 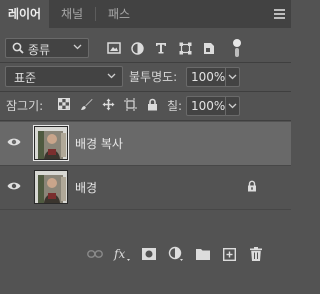 I want to click on new-group-icon, so click(x=203, y=254).